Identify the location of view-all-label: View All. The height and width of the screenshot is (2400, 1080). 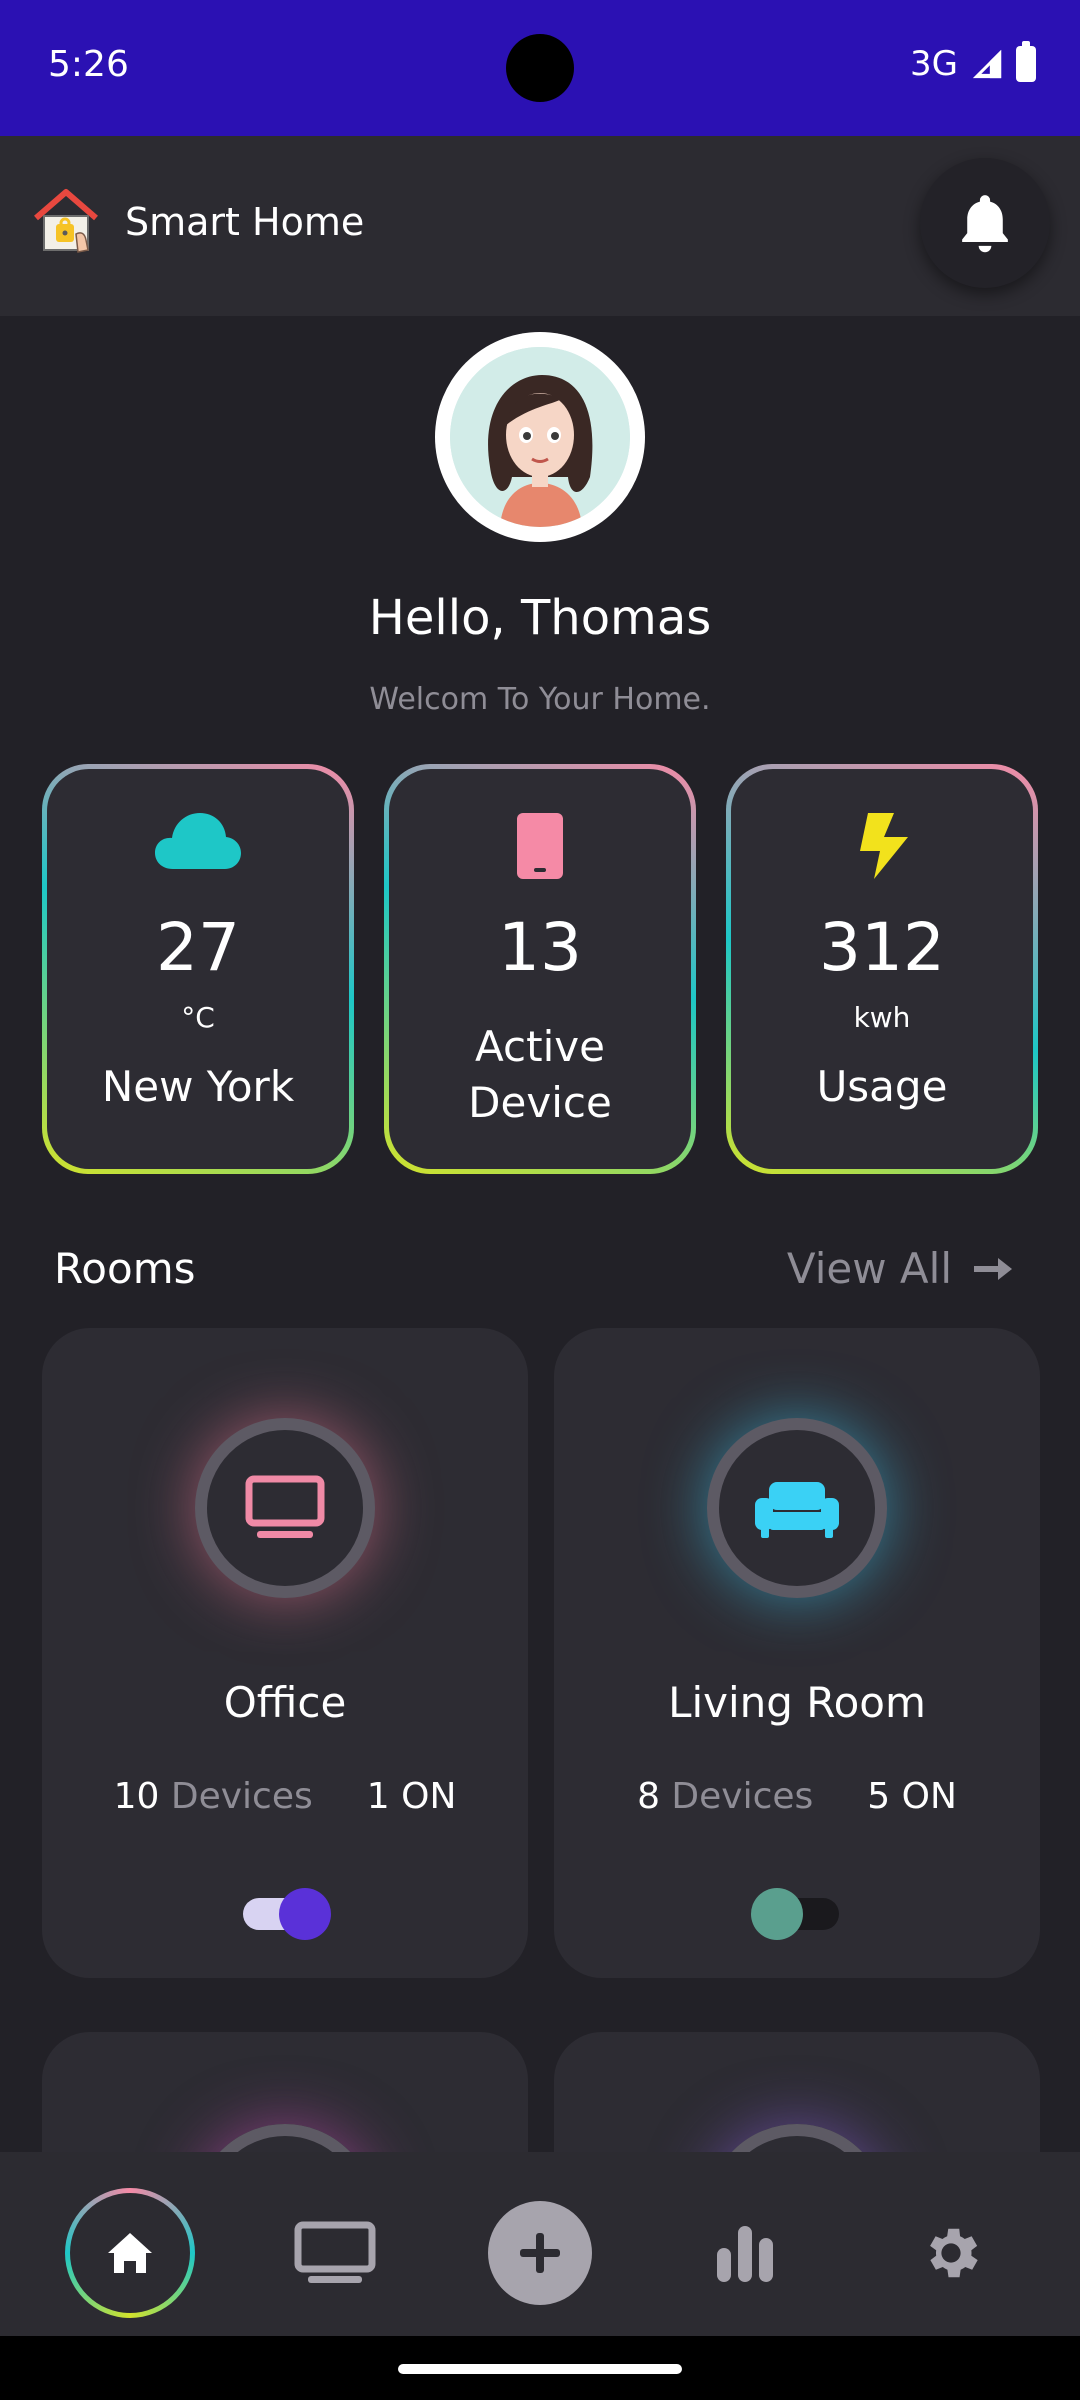
(869, 1268).